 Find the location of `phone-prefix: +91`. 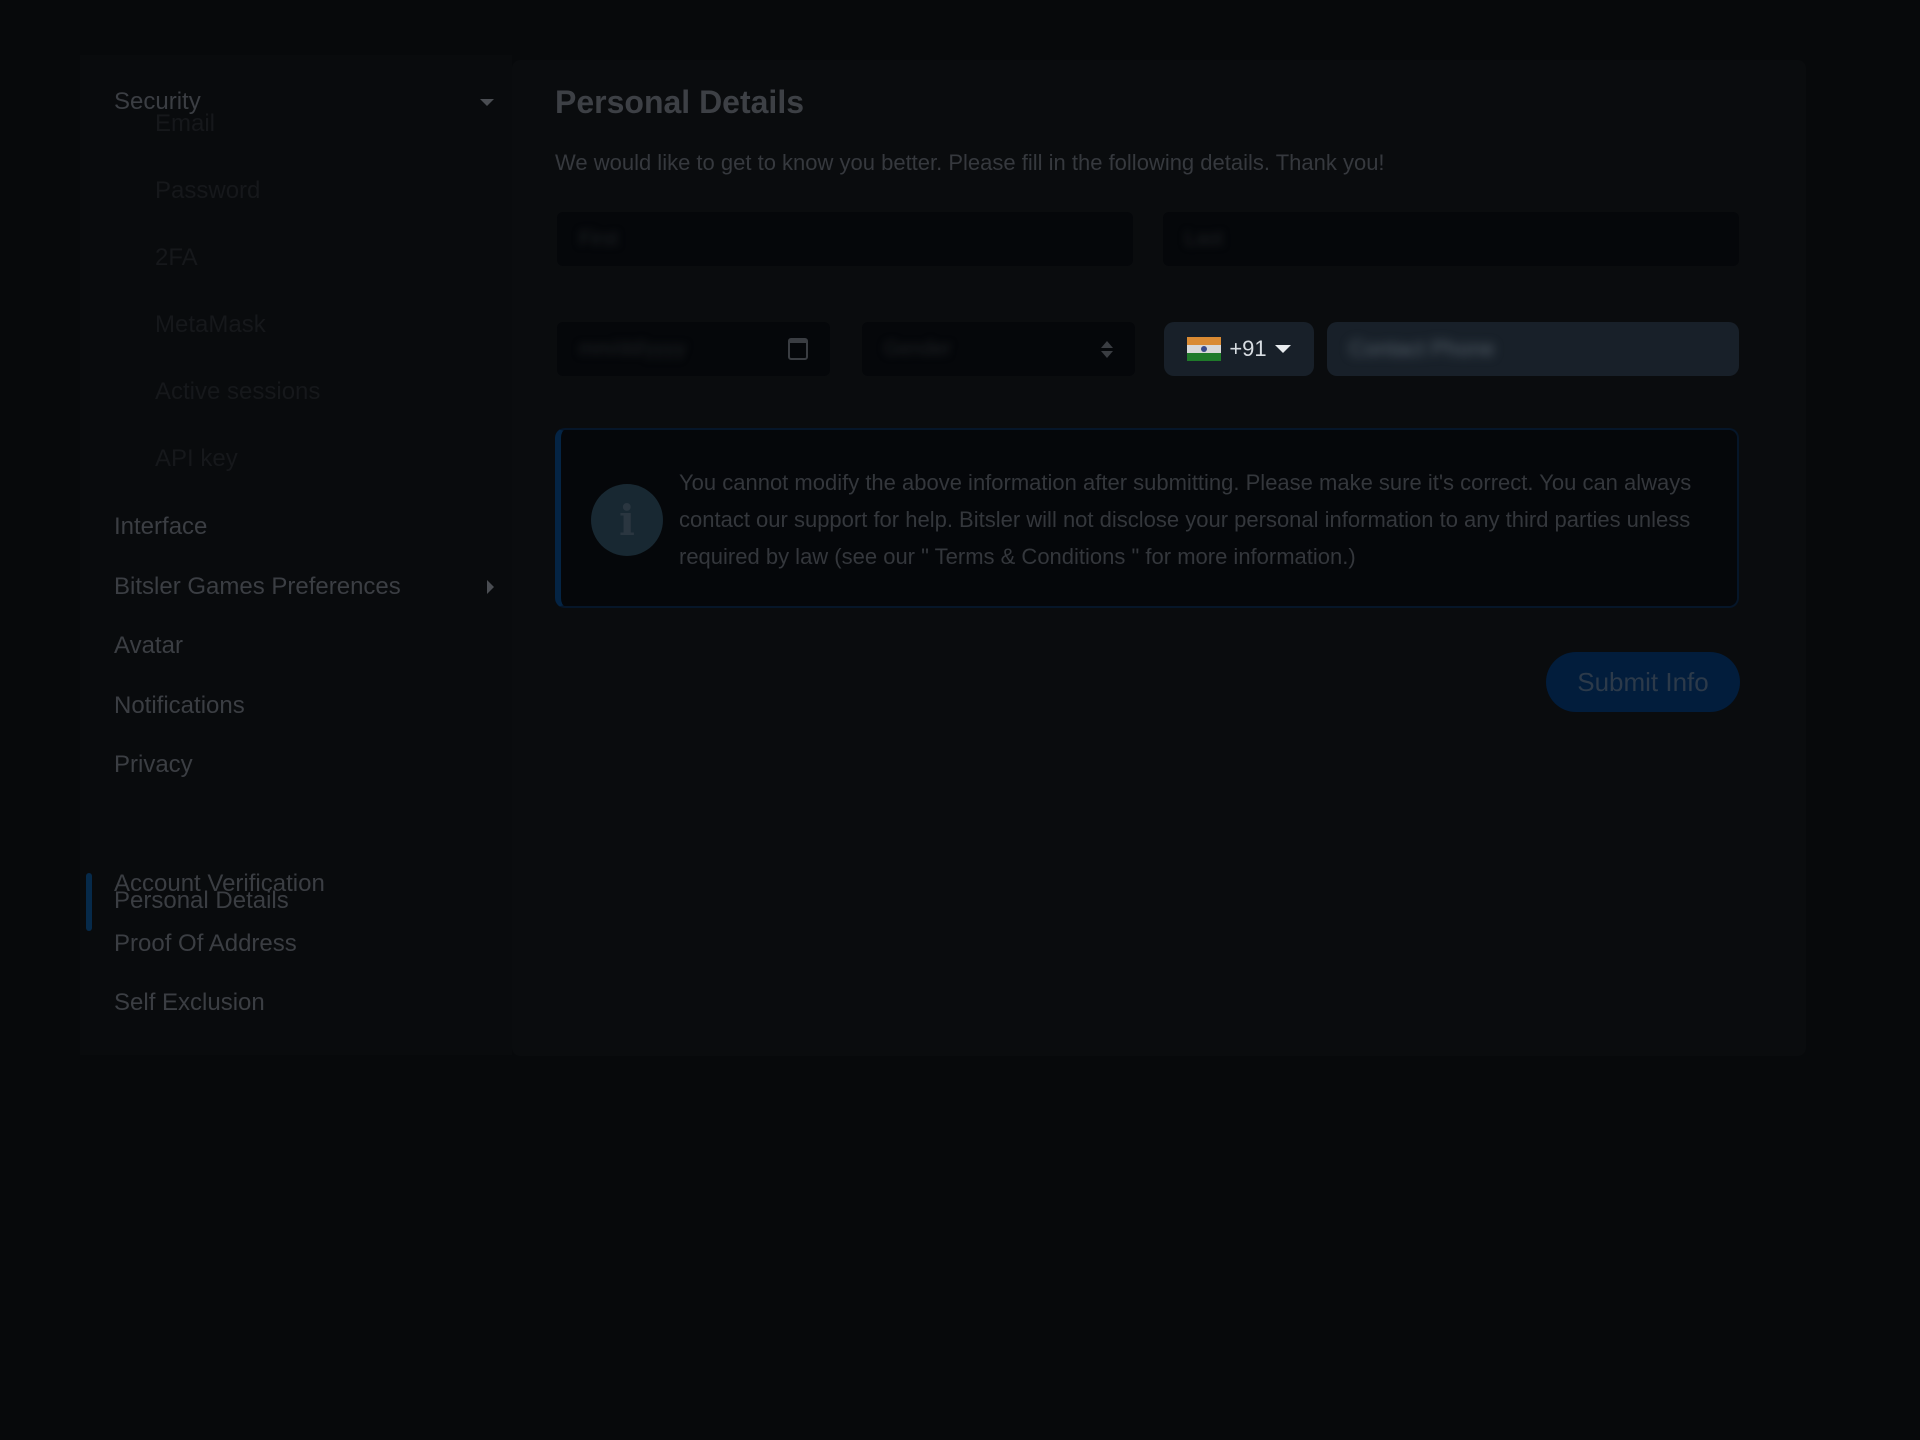

phone-prefix: +91 is located at coordinates (1248, 348).